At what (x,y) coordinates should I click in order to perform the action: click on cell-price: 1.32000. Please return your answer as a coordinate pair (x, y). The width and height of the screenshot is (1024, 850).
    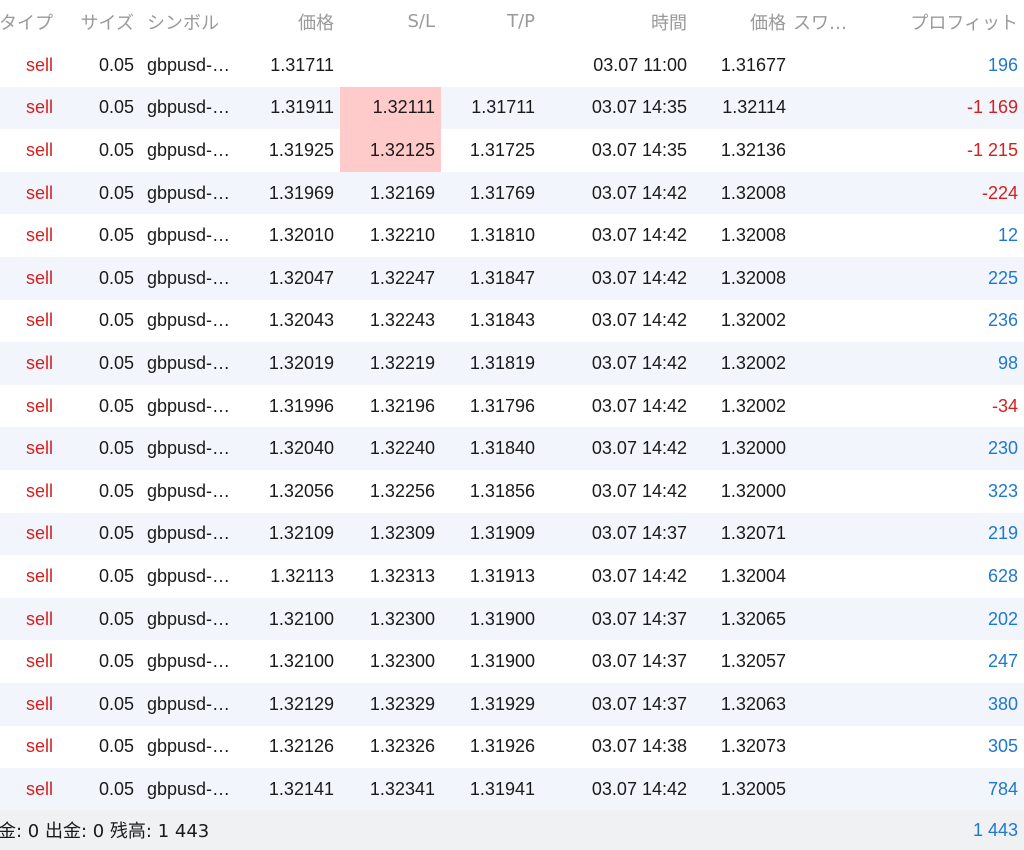
    Looking at the image, I should click on (753, 490).